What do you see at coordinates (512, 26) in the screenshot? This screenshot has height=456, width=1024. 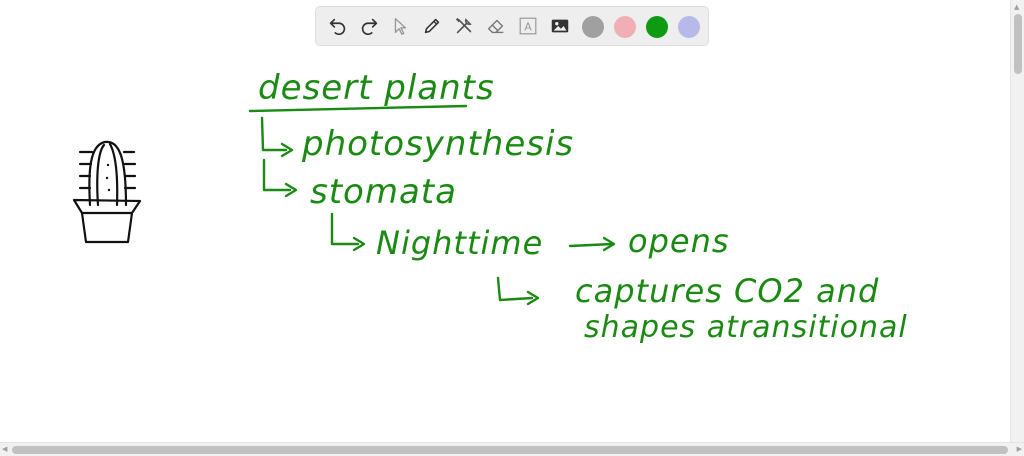 I see `drawing-toolbar: A` at bounding box center [512, 26].